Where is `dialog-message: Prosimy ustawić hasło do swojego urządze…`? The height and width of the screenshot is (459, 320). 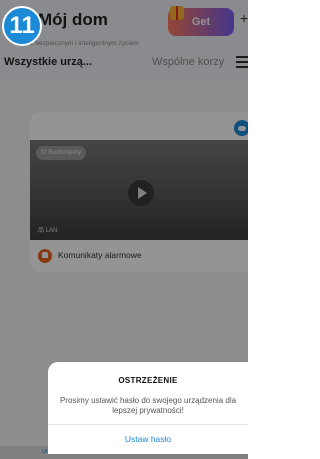
dialog-message: Prosimy ustawić hasło do swojego urządze… is located at coordinates (148, 405).